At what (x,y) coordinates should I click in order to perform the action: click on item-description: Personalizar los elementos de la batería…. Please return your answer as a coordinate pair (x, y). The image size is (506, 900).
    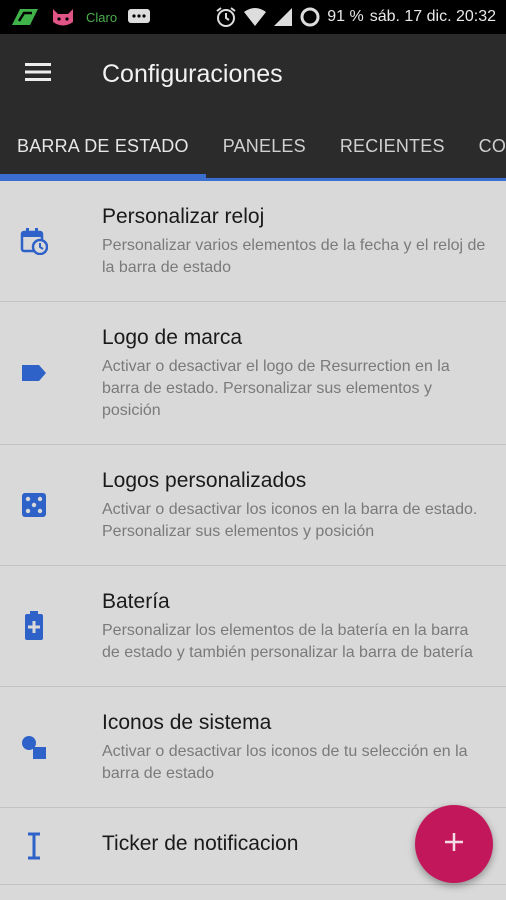
    Looking at the image, I should click on (287, 641).